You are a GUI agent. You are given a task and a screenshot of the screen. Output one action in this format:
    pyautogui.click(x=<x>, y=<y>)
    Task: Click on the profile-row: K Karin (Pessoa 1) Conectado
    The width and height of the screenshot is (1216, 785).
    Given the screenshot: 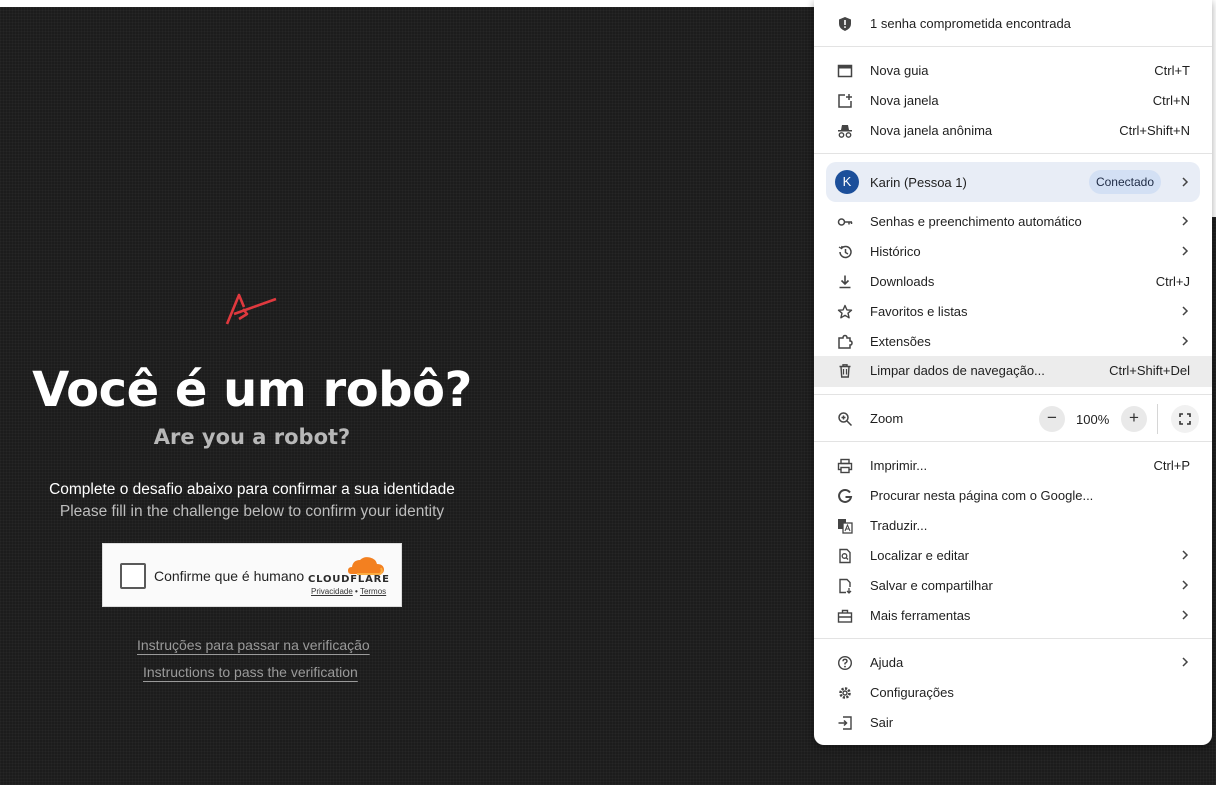 What is the action you would take?
    pyautogui.click(x=1013, y=182)
    